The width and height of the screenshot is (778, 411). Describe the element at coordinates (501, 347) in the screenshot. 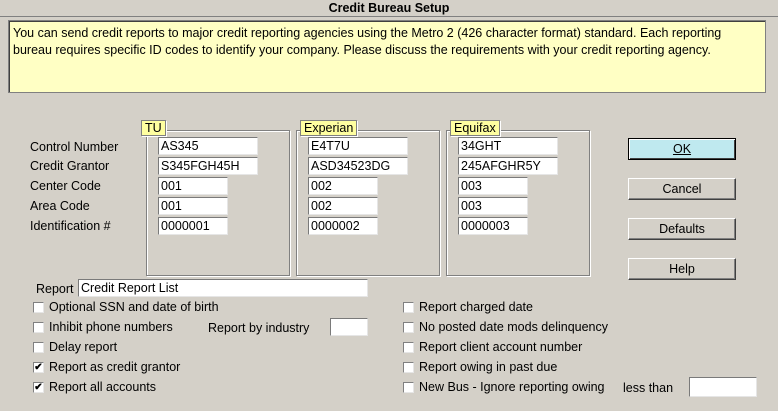

I see `label-report-client-account: Report client account number` at that location.